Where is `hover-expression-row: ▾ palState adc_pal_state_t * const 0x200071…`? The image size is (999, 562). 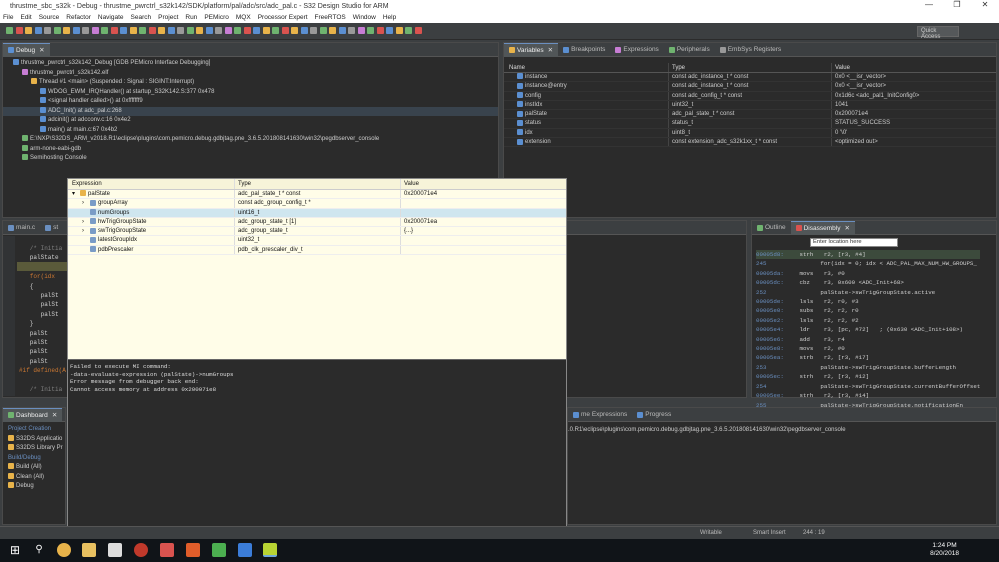 hover-expression-row: ▾ palState adc_pal_state_t * const 0x200071… is located at coordinates (317, 195).